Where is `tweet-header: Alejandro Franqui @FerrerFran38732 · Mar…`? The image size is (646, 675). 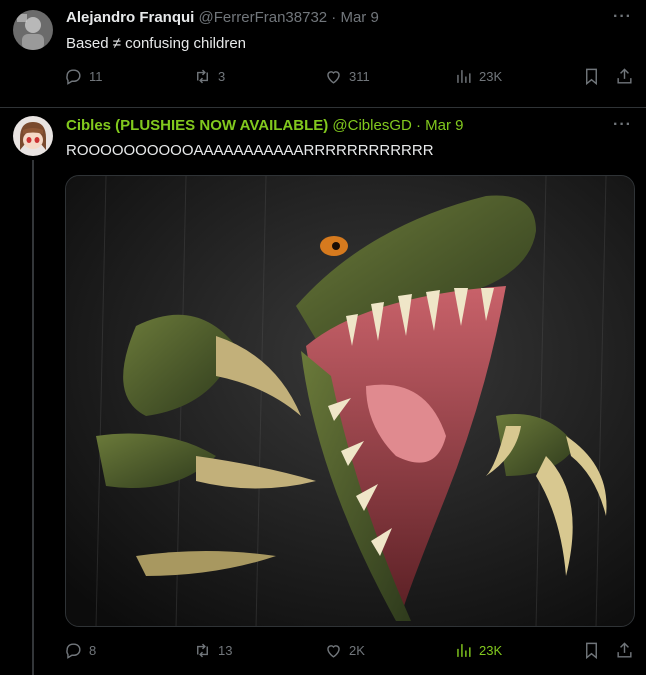 tweet-header: Alejandro Franqui @FerrerFran38732 · Mar… is located at coordinates (222, 17).